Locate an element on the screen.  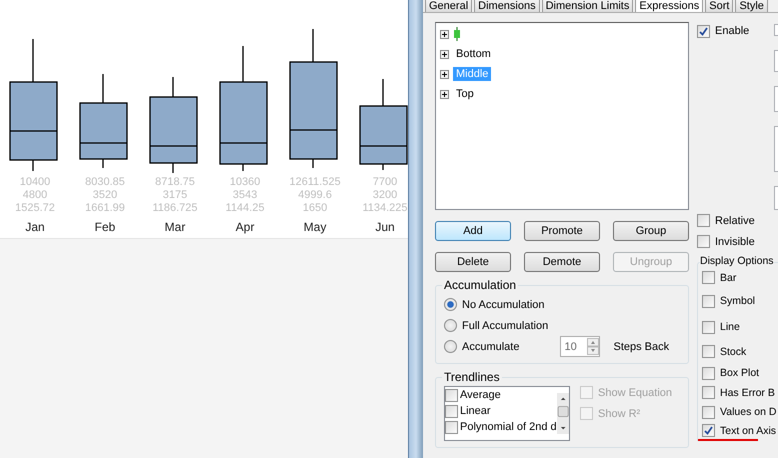
value-label: 1144.25 is located at coordinates (245, 208).